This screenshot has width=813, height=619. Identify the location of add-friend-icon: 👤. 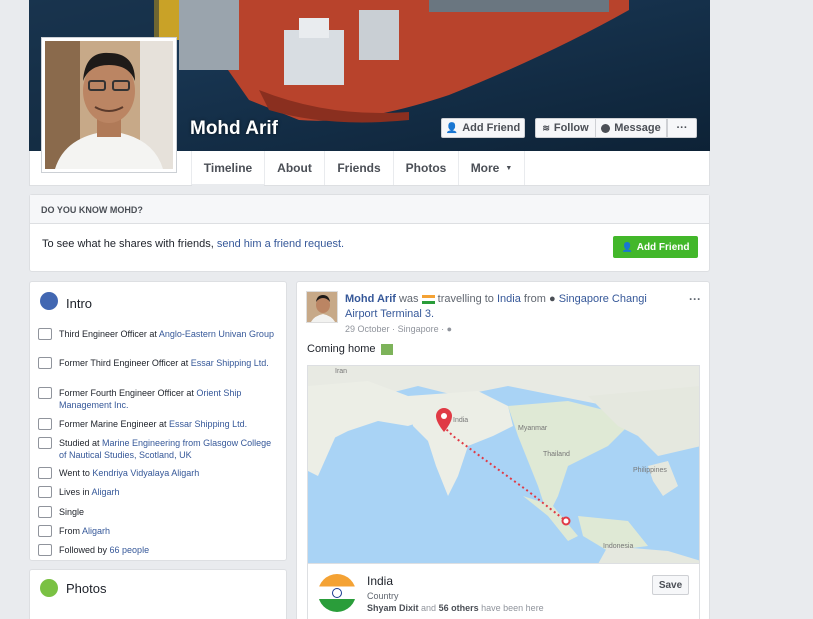
(452, 128).